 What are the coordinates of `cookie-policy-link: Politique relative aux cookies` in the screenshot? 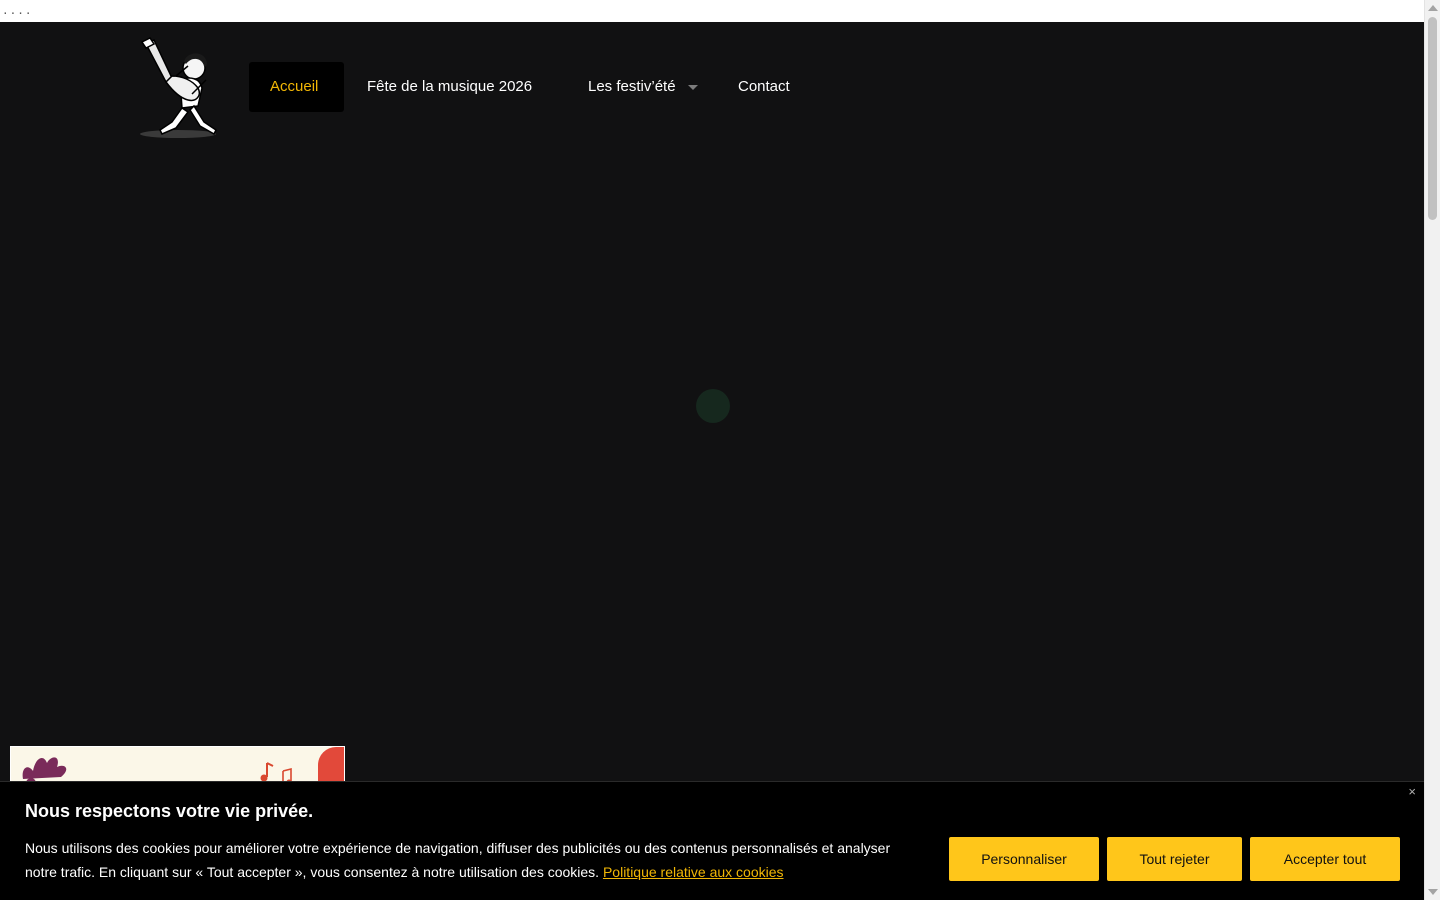 It's located at (693, 872).